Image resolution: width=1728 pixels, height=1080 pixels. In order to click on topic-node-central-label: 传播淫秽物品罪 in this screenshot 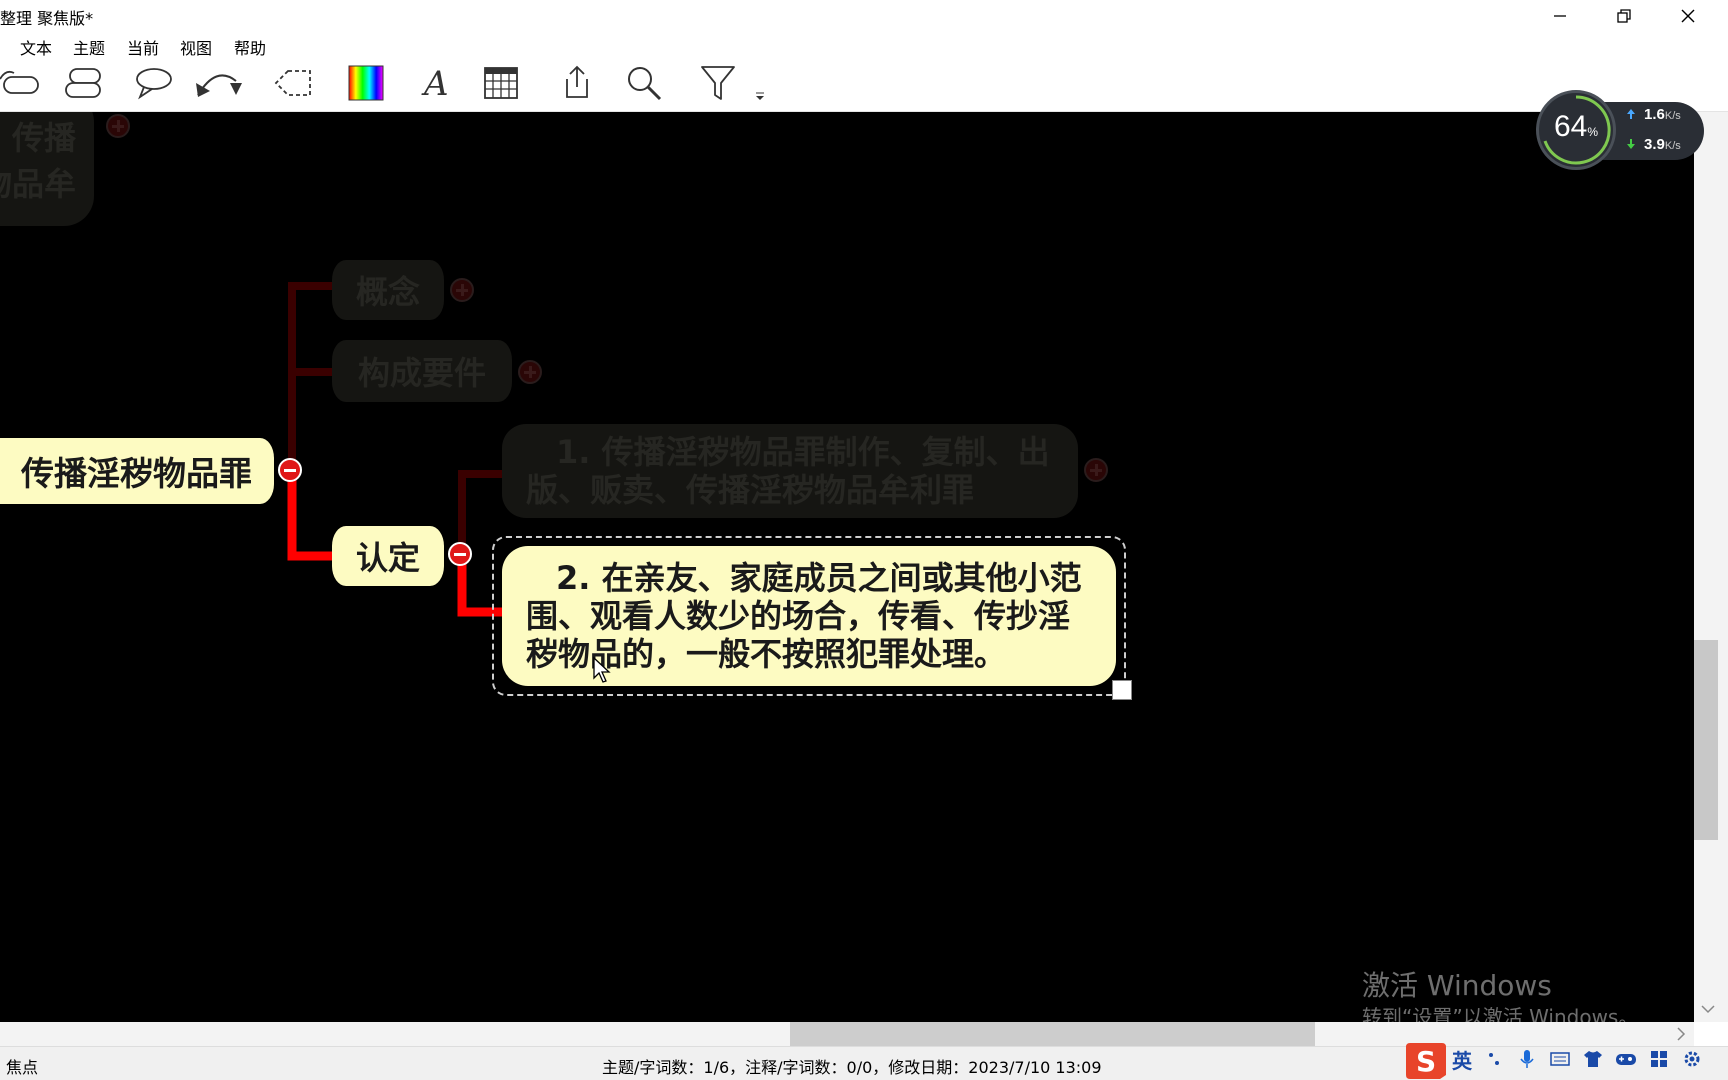, I will do `click(136, 473)`.